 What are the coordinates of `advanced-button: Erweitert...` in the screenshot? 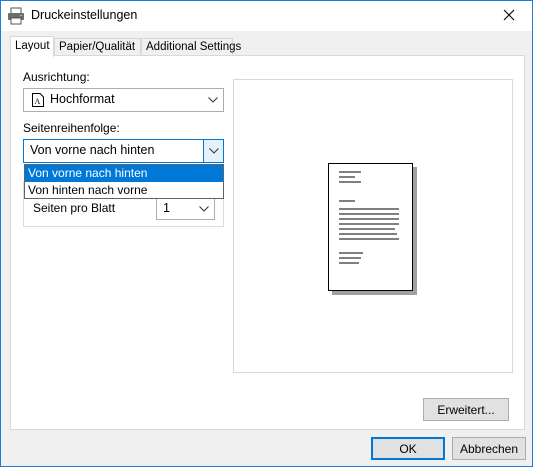 It's located at (466, 409).